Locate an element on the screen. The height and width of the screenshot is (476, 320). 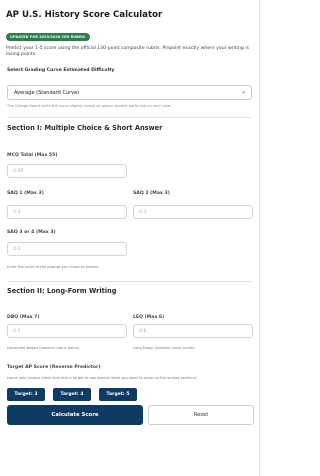
dbq-label: DBQ (Max 7) is located at coordinates (23, 317).